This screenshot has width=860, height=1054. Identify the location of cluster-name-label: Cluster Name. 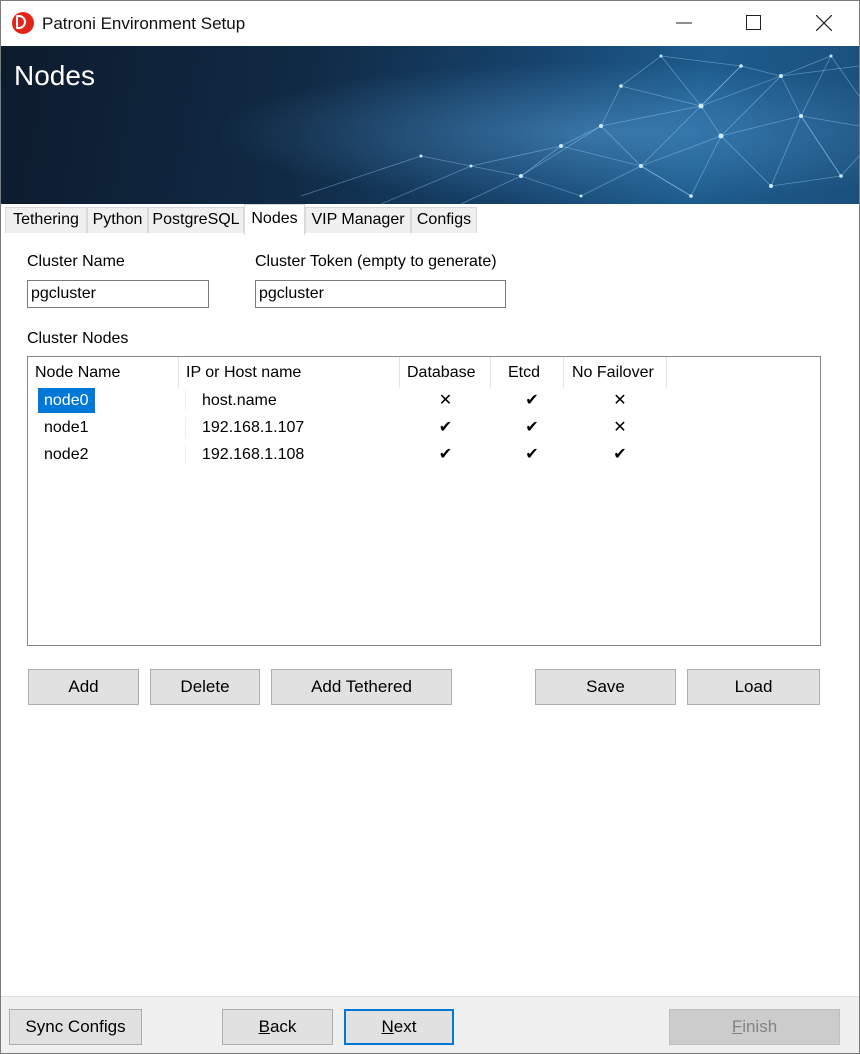
(76, 261).